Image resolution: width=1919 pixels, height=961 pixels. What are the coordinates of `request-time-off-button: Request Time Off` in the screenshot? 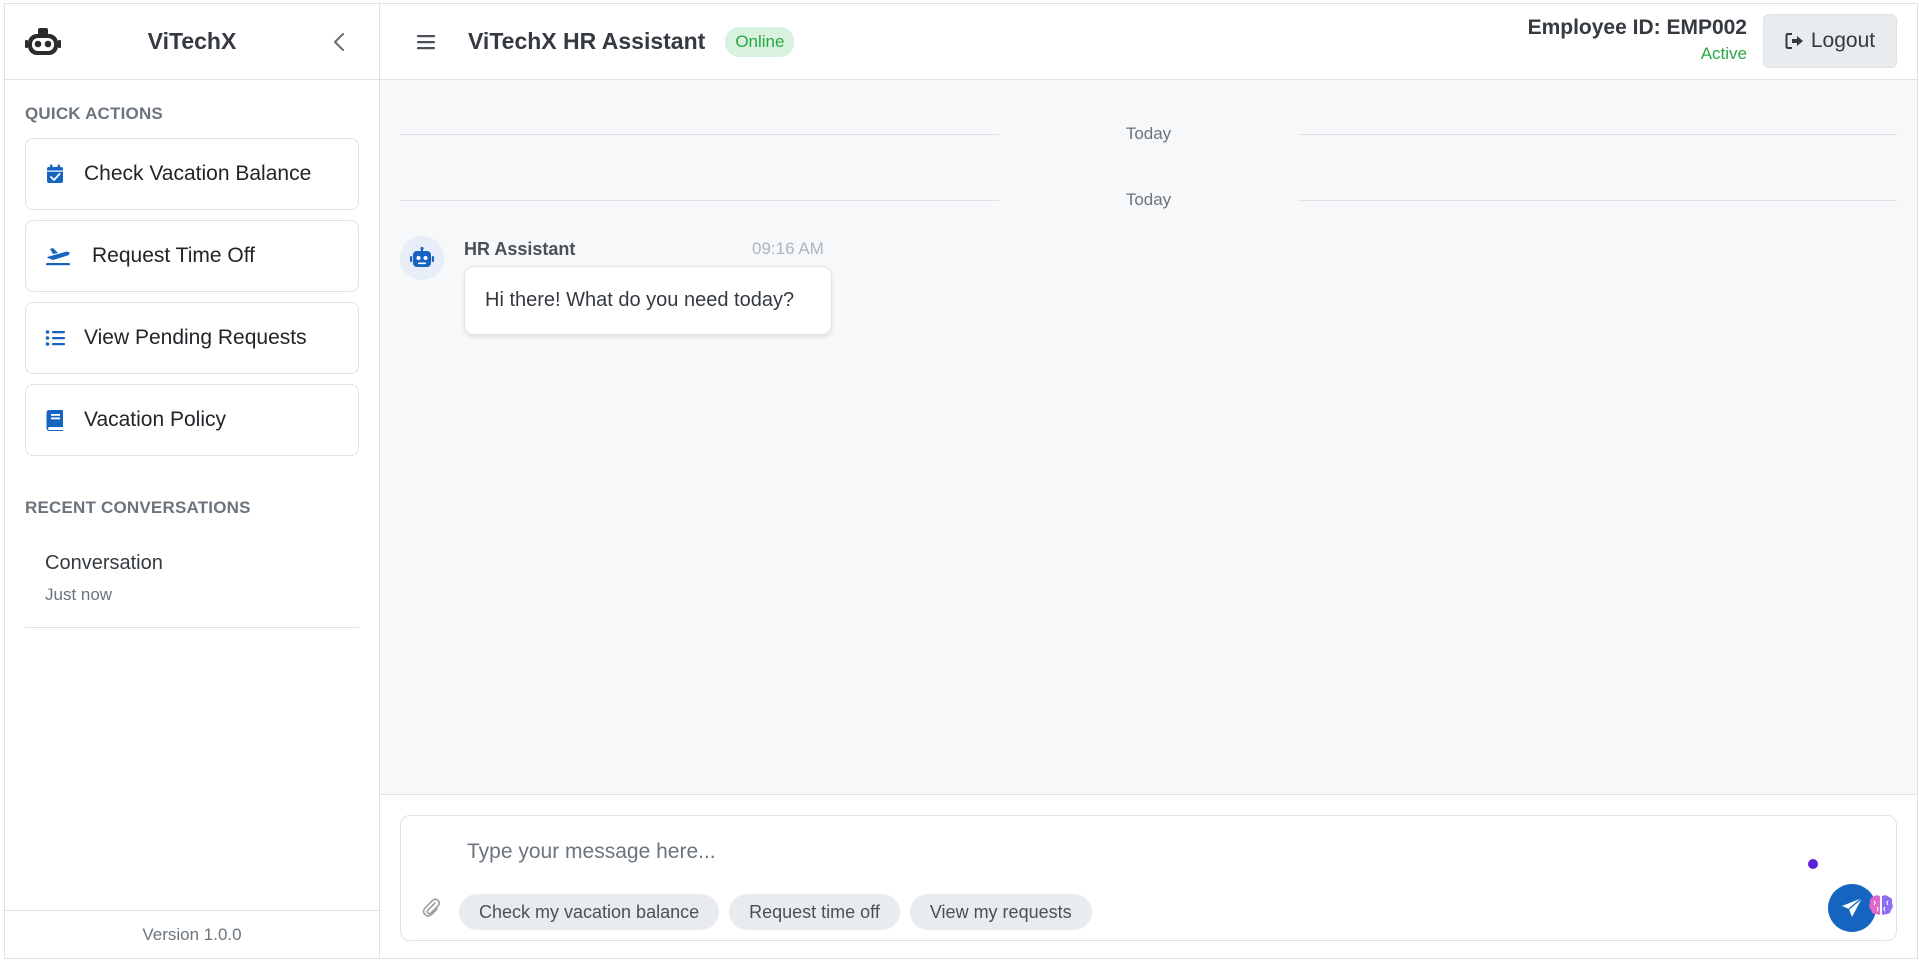 It's located at (192, 256).